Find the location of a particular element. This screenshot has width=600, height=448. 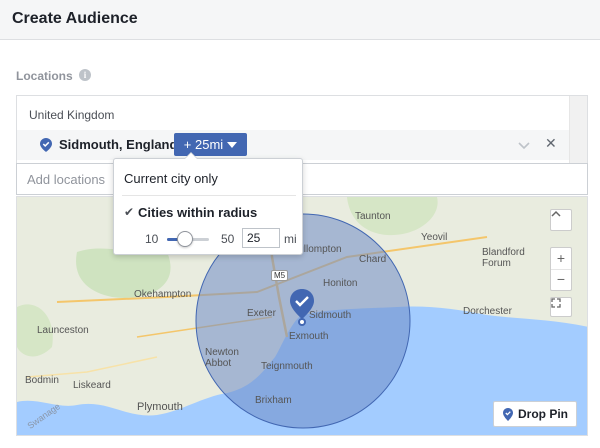

map-label-teignmouth: Teignmouth is located at coordinates (287, 366).